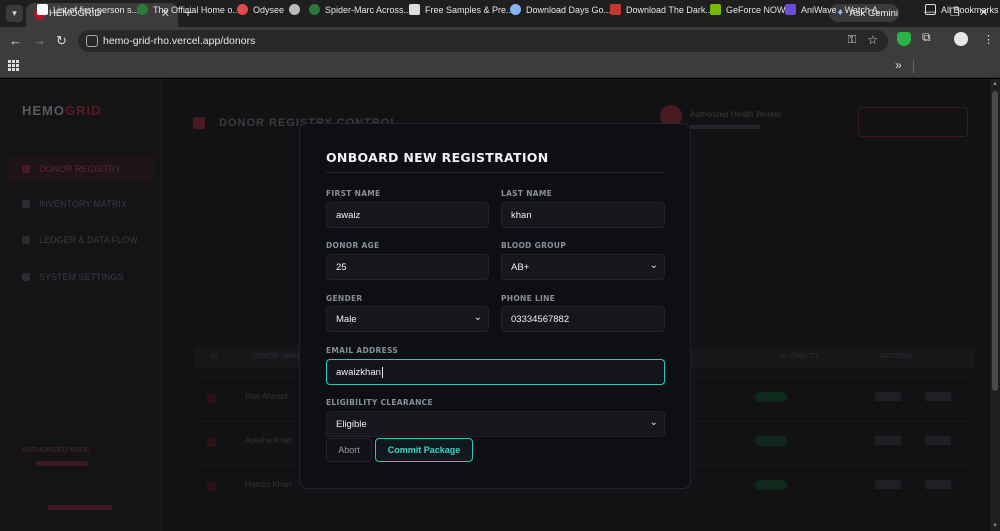 The width and height of the screenshot is (1000, 531). I want to click on ledger-icon, so click(26, 240).